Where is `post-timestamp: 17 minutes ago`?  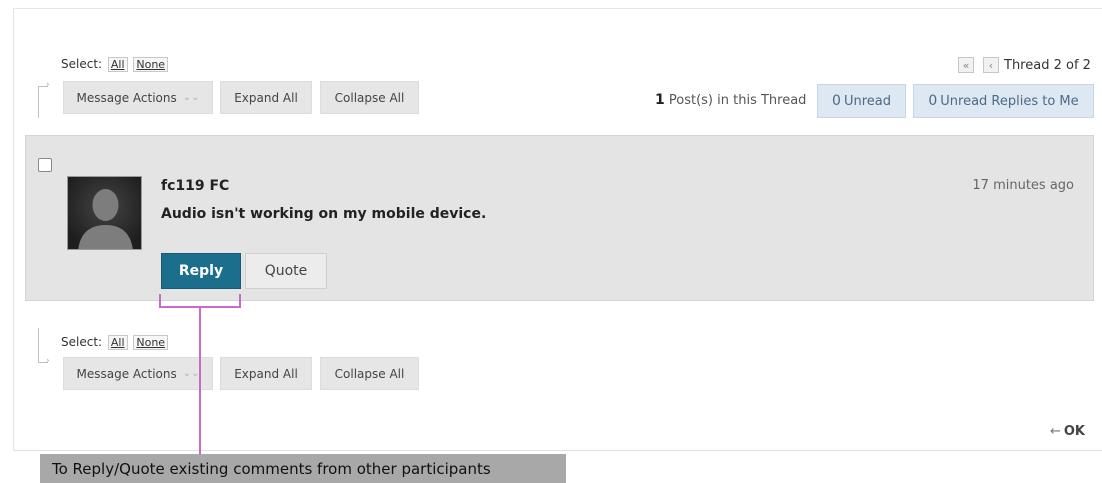 post-timestamp: 17 minutes ago is located at coordinates (1023, 185).